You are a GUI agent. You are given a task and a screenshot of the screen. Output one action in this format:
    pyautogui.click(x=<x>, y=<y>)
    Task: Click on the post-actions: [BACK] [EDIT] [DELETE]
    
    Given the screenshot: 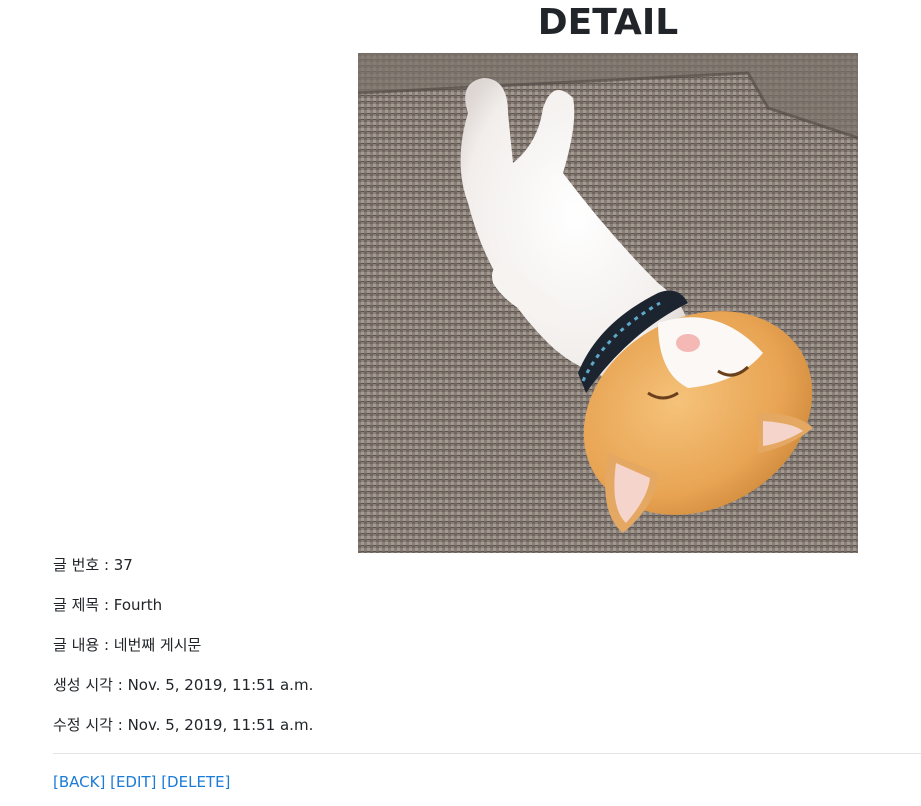 What is the action you would take?
    pyautogui.click(x=141, y=782)
    